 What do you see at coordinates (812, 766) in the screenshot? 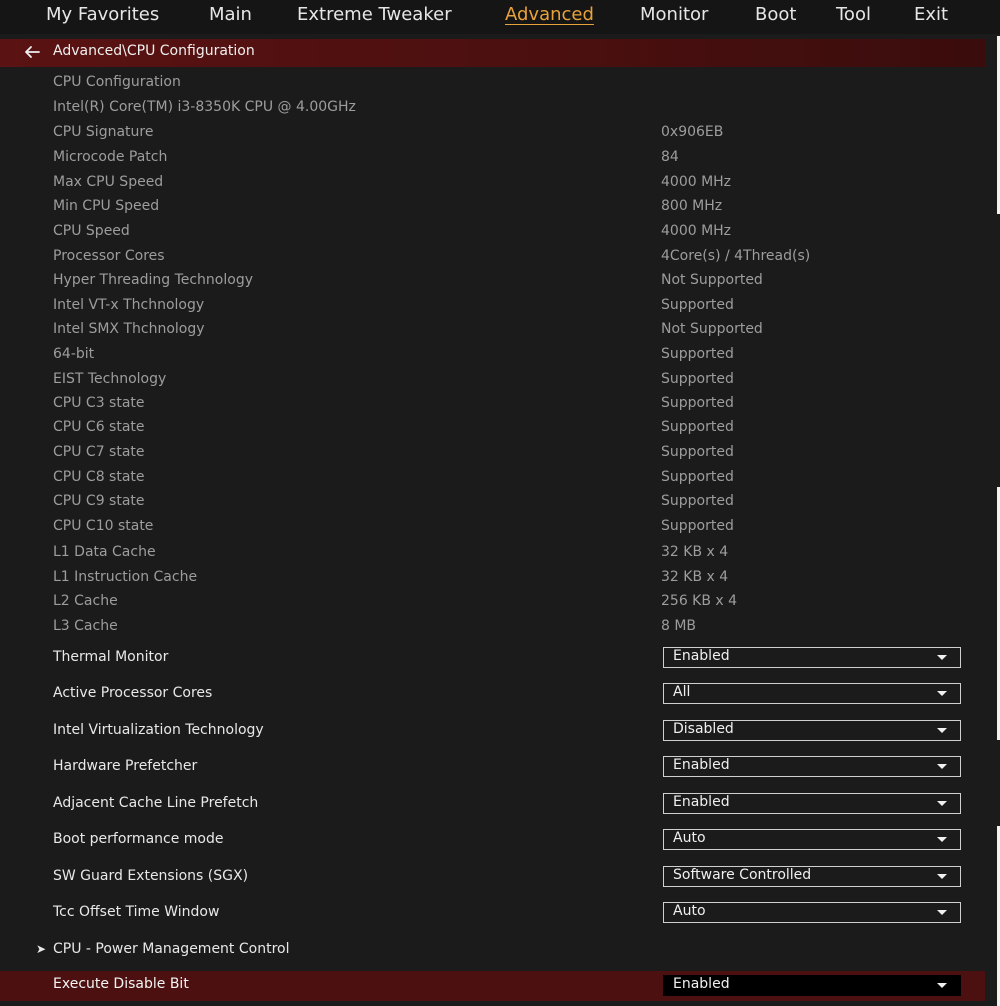
I see `hardware-prefetcher-select: Enabled` at bounding box center [812, 766].